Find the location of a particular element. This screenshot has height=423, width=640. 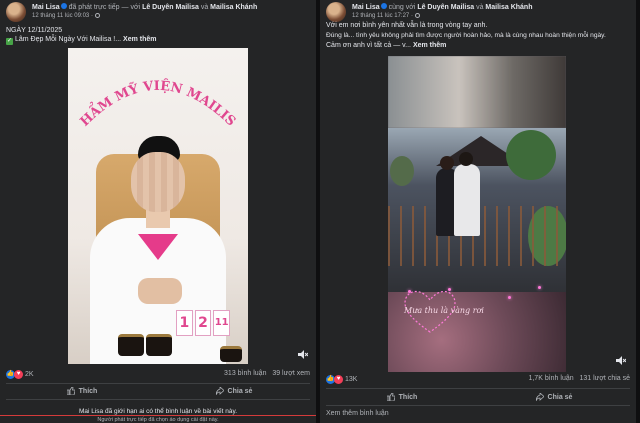

video-caption: Mưa thu là vàng rơi is located at coordinates (444, 310).